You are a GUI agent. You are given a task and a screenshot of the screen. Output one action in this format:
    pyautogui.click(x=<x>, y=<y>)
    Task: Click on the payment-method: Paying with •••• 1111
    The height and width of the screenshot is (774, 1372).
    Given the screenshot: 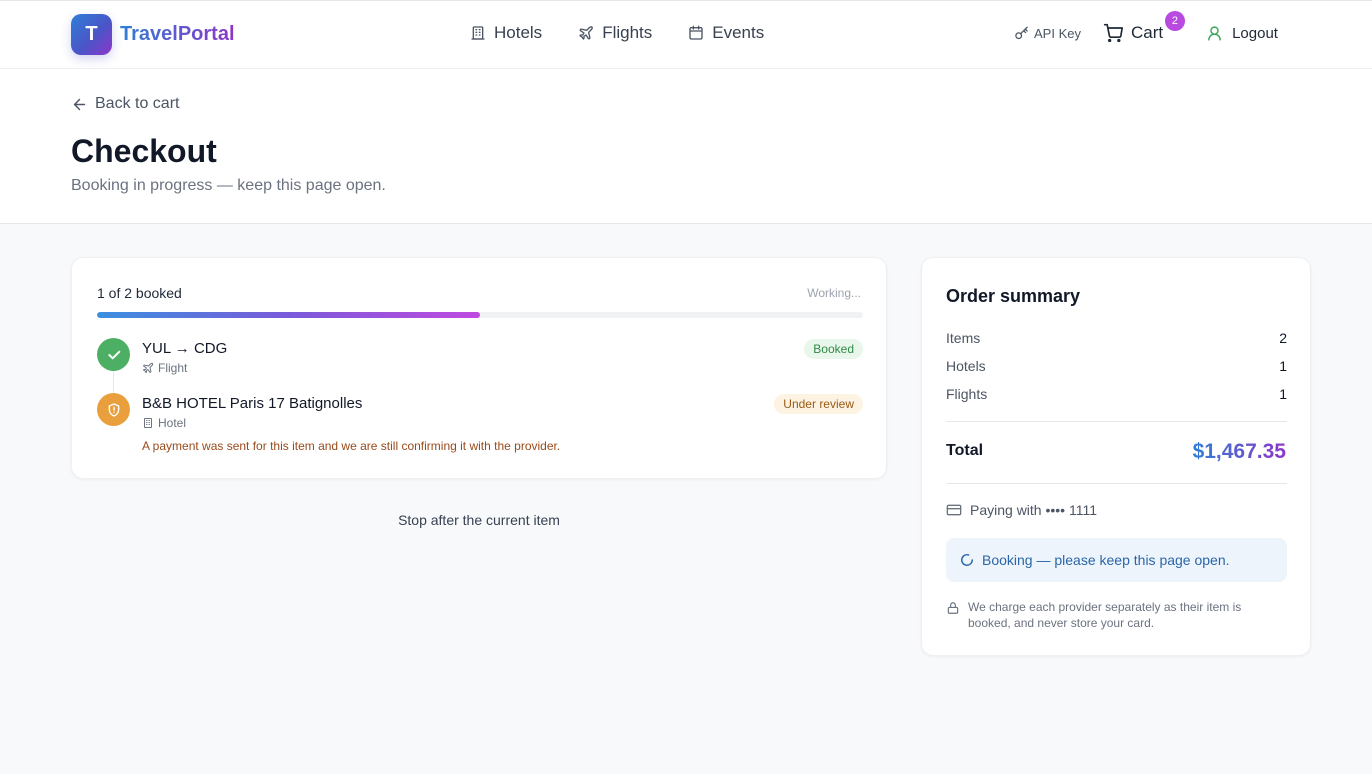 What is the action you would take?
    pyautogui.click(x=1021, y=510)
    